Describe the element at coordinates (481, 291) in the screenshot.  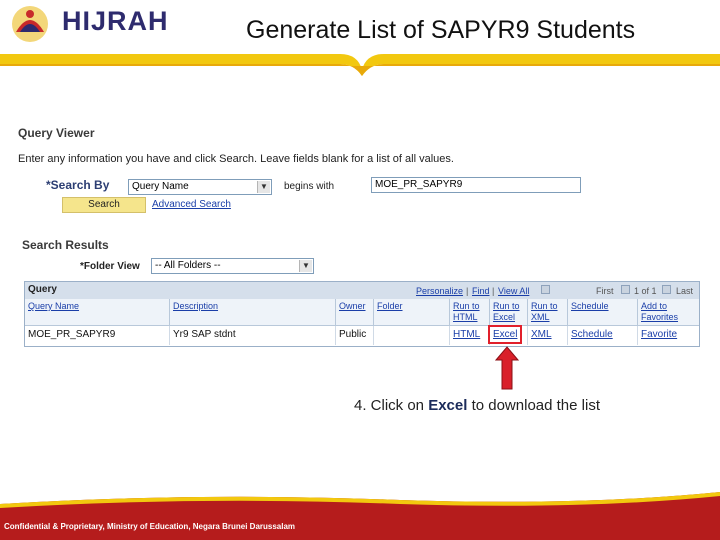
I see `find-link: Find` at that location.